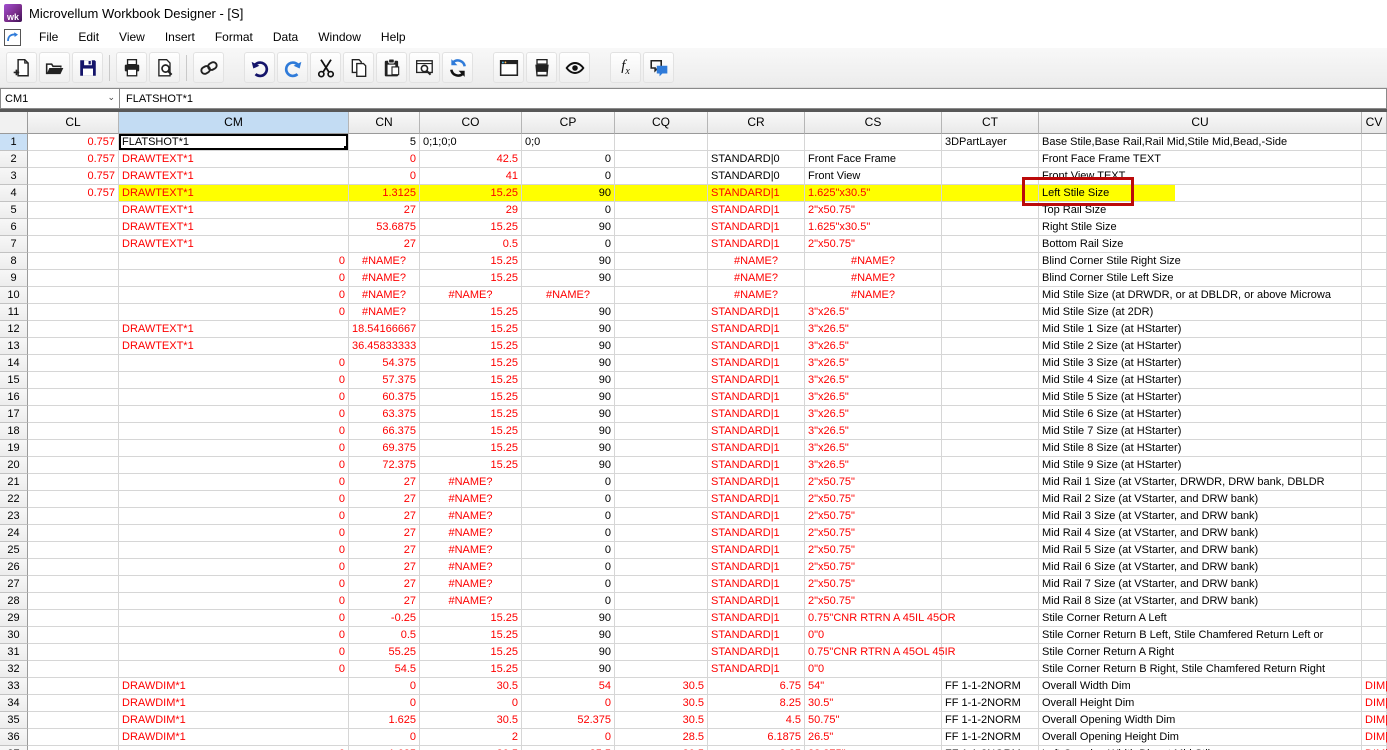 The width and height of the screenshot is (1387, 750). Describe the element at coordinates (756, 363) in the screenshot. I see `cell-CR14: STANDARD|1` at that location.